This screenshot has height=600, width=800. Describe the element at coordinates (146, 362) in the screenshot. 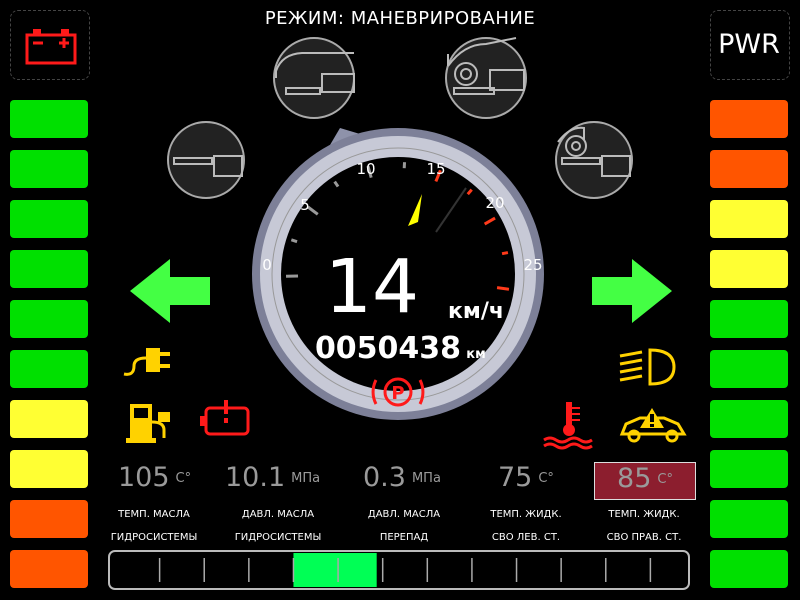

I see `ev-plug-icon` at that location.